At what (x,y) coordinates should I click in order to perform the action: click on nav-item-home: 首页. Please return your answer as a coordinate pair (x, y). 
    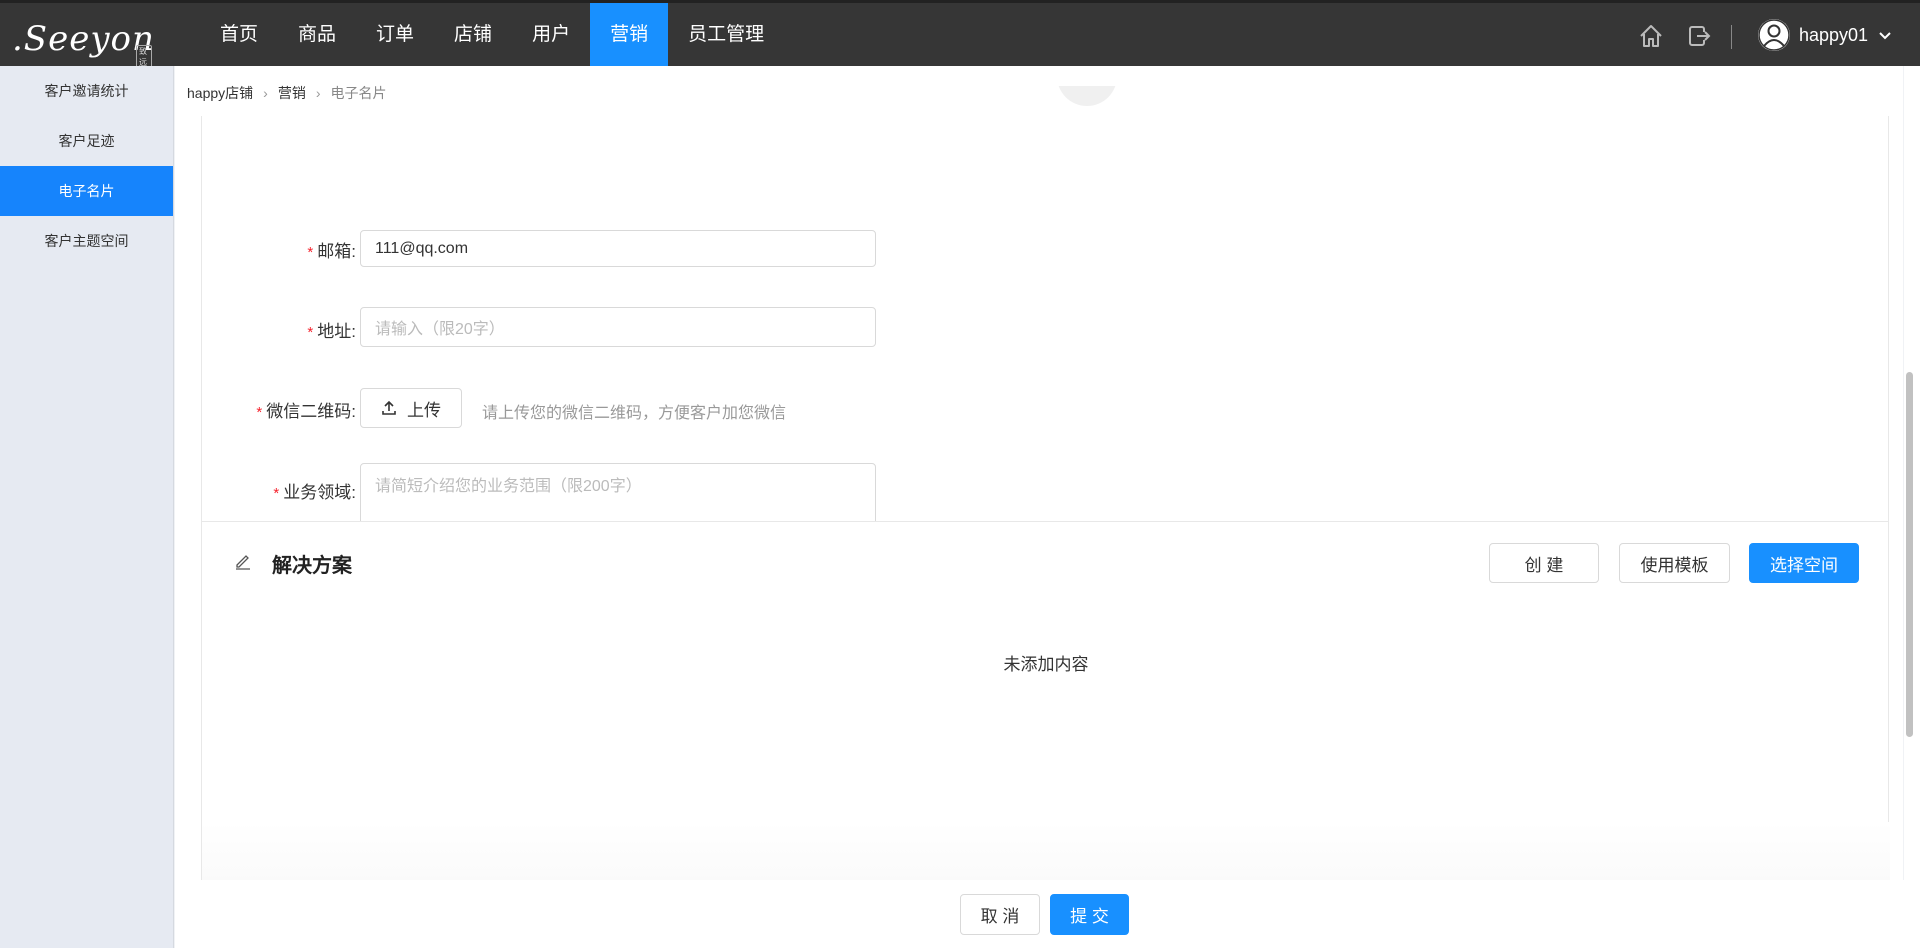
    Looking at the image, I should click on (239, 34).